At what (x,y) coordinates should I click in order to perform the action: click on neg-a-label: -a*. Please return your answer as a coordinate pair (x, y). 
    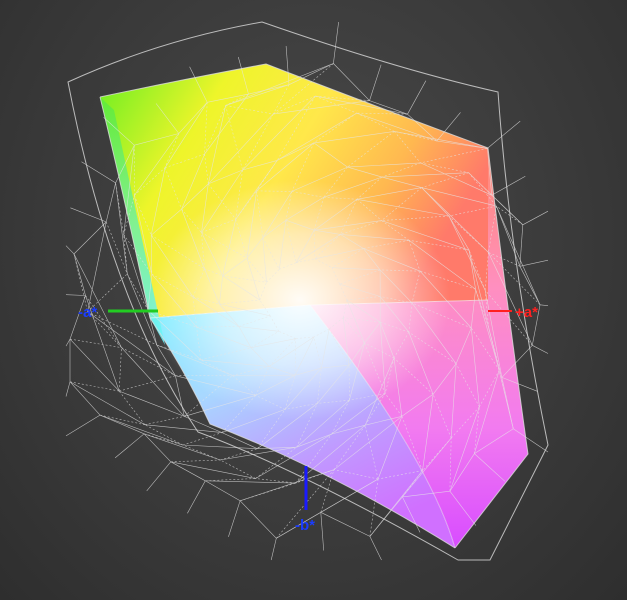
    Looking at the image, I should click on (87, 312).